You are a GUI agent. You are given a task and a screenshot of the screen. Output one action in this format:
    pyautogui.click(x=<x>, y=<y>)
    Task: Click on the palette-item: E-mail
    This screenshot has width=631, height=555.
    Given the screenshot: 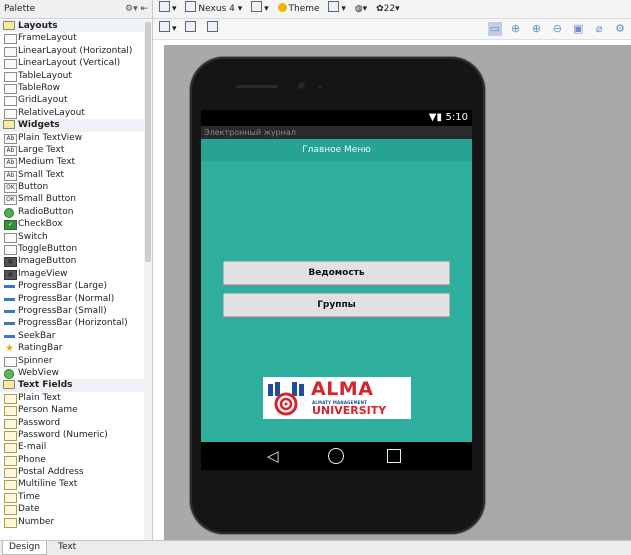 What is the action you would take?
    pyautogui.click(x=72, y=447)
    